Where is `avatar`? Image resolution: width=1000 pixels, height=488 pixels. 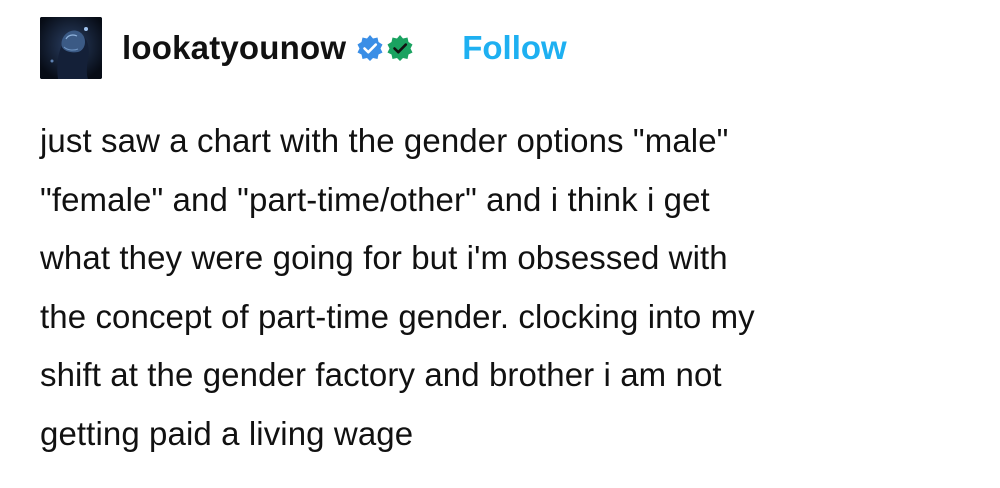
avatar is located at coordinates (71, 48).